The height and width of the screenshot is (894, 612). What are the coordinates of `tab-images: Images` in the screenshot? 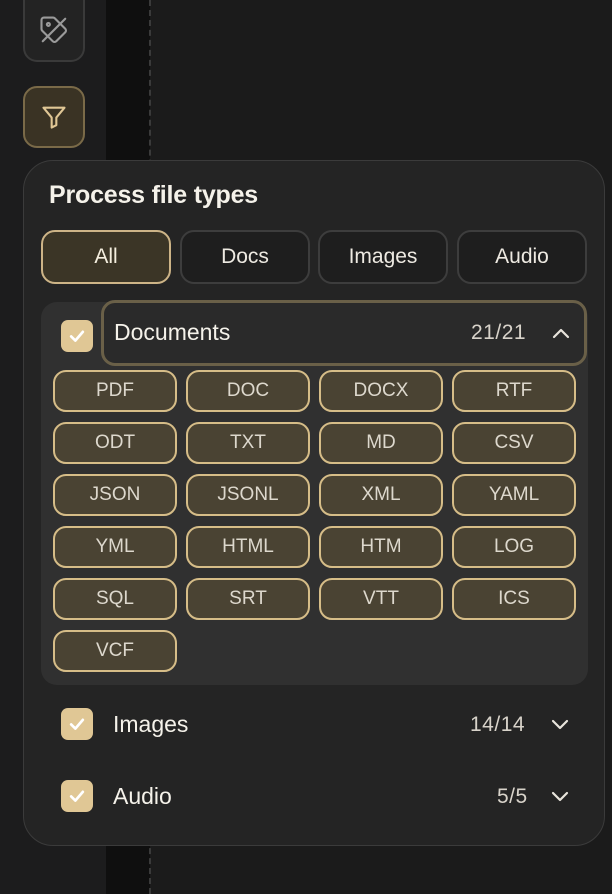 It's located at (383, 257).